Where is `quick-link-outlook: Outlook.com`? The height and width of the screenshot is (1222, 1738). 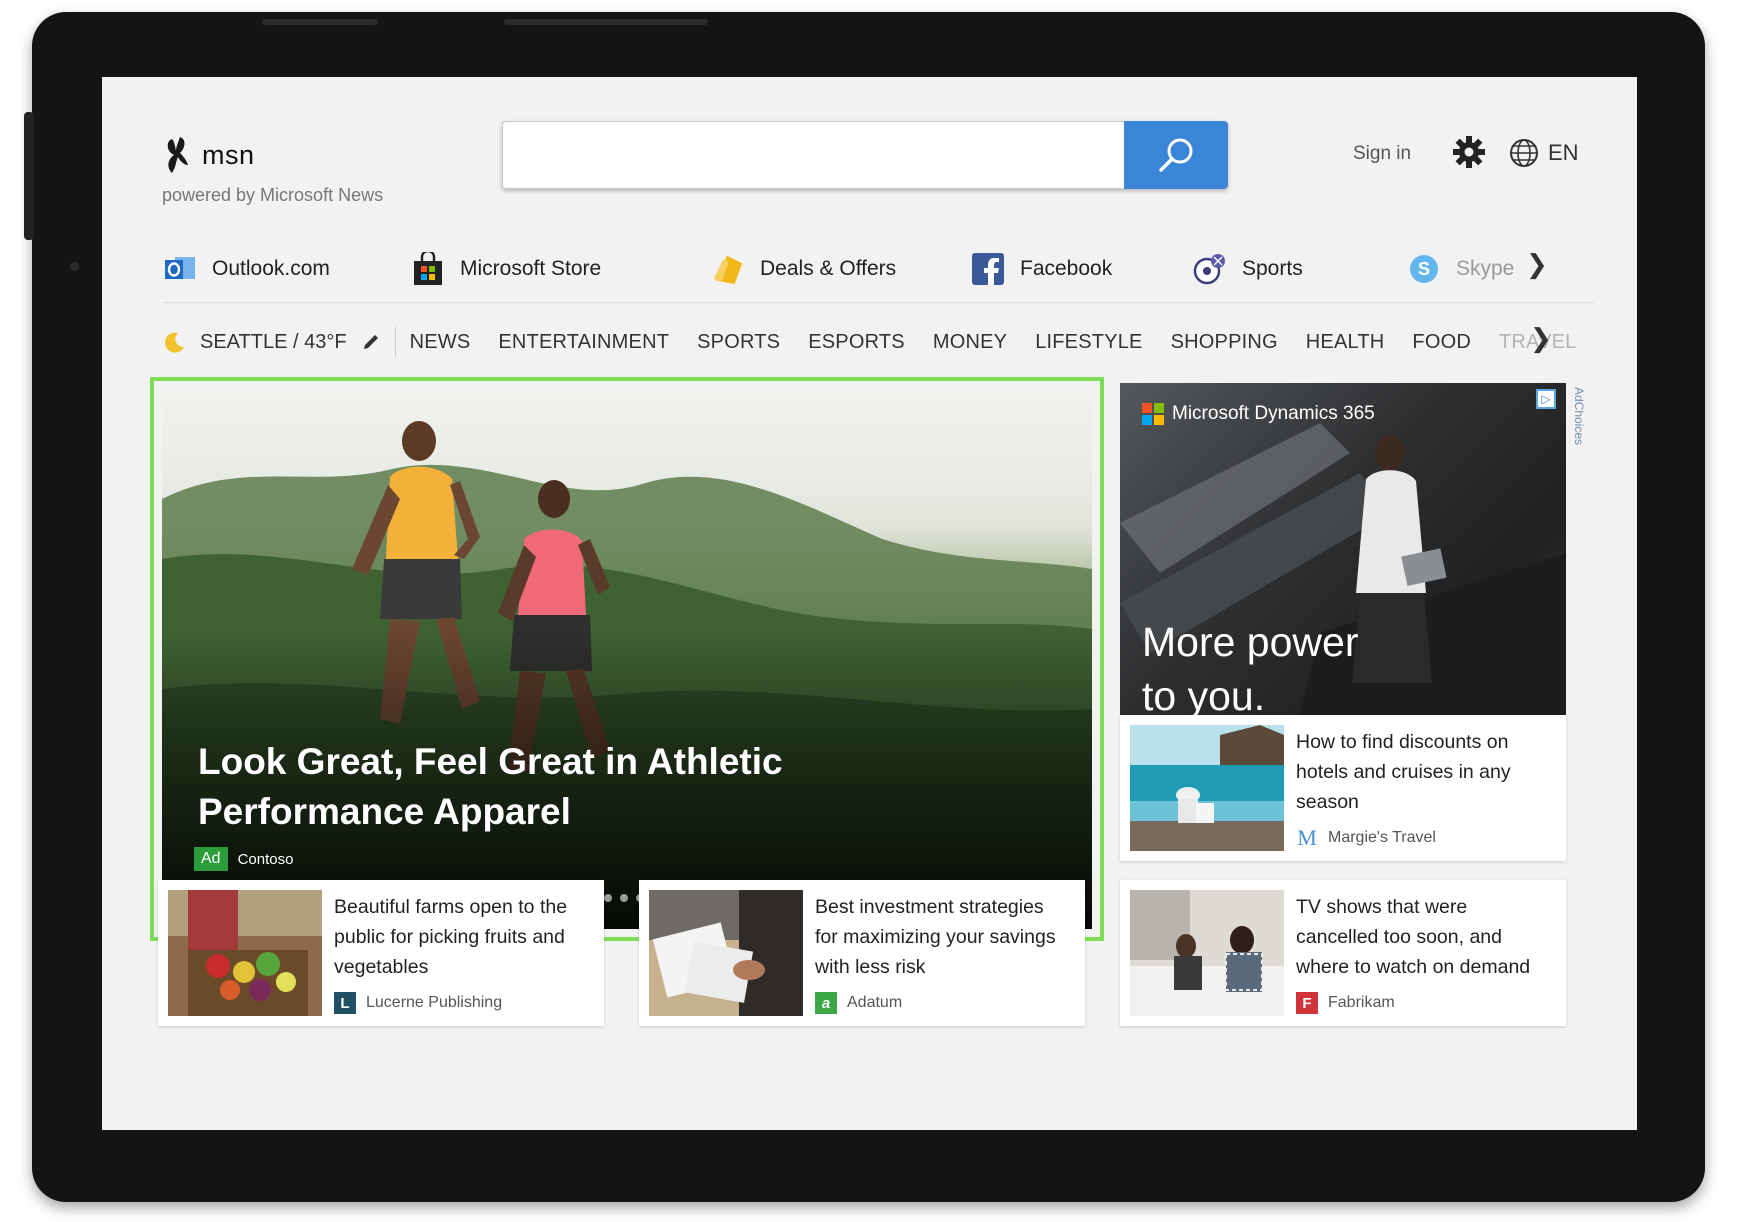 quick-link-outlook: Outlook.com is located at coordinates (246, 269).